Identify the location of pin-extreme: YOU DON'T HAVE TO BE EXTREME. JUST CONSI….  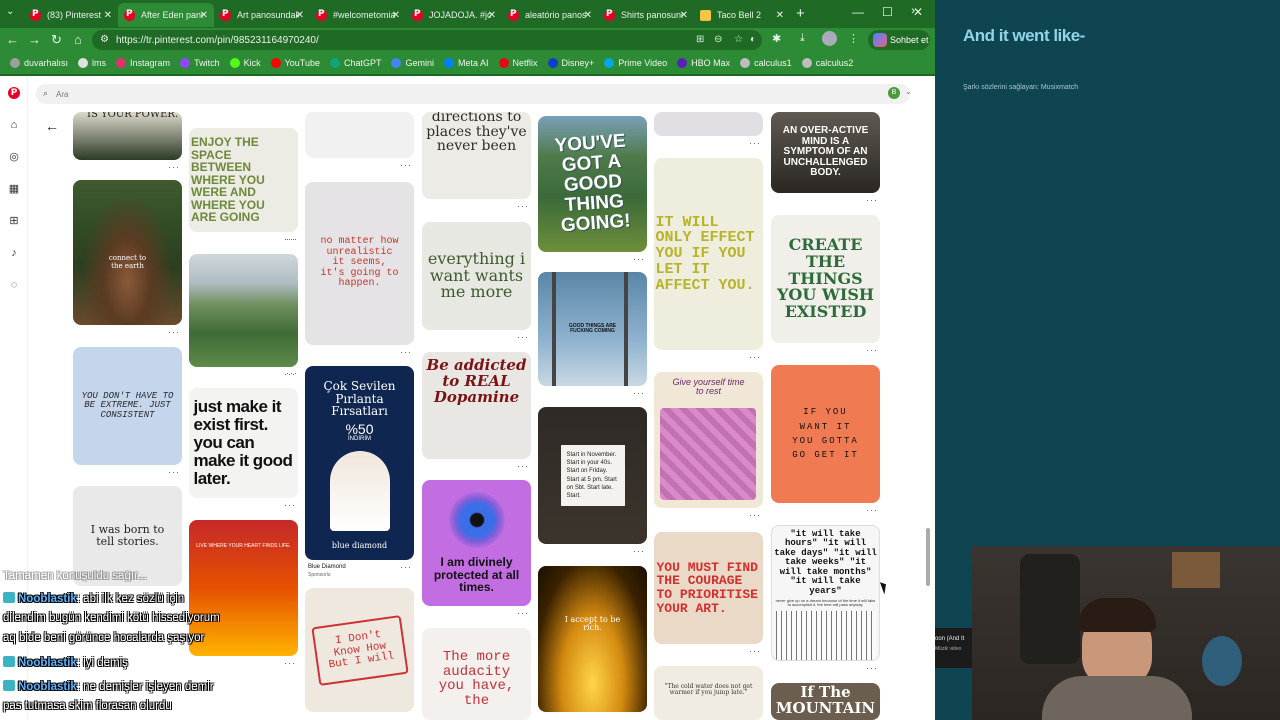
(127, 406).